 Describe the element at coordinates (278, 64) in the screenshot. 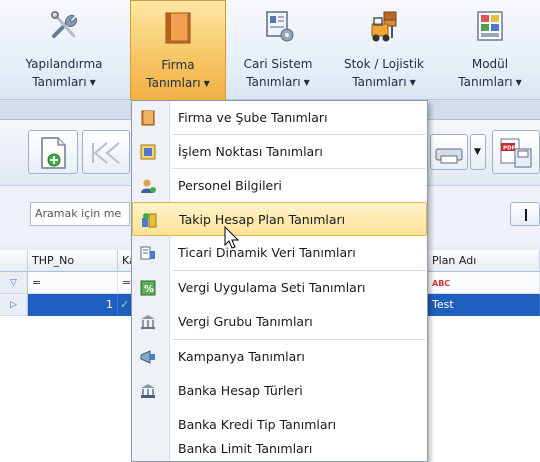

I see `ribbon-label: Cari Sistem` at that location.